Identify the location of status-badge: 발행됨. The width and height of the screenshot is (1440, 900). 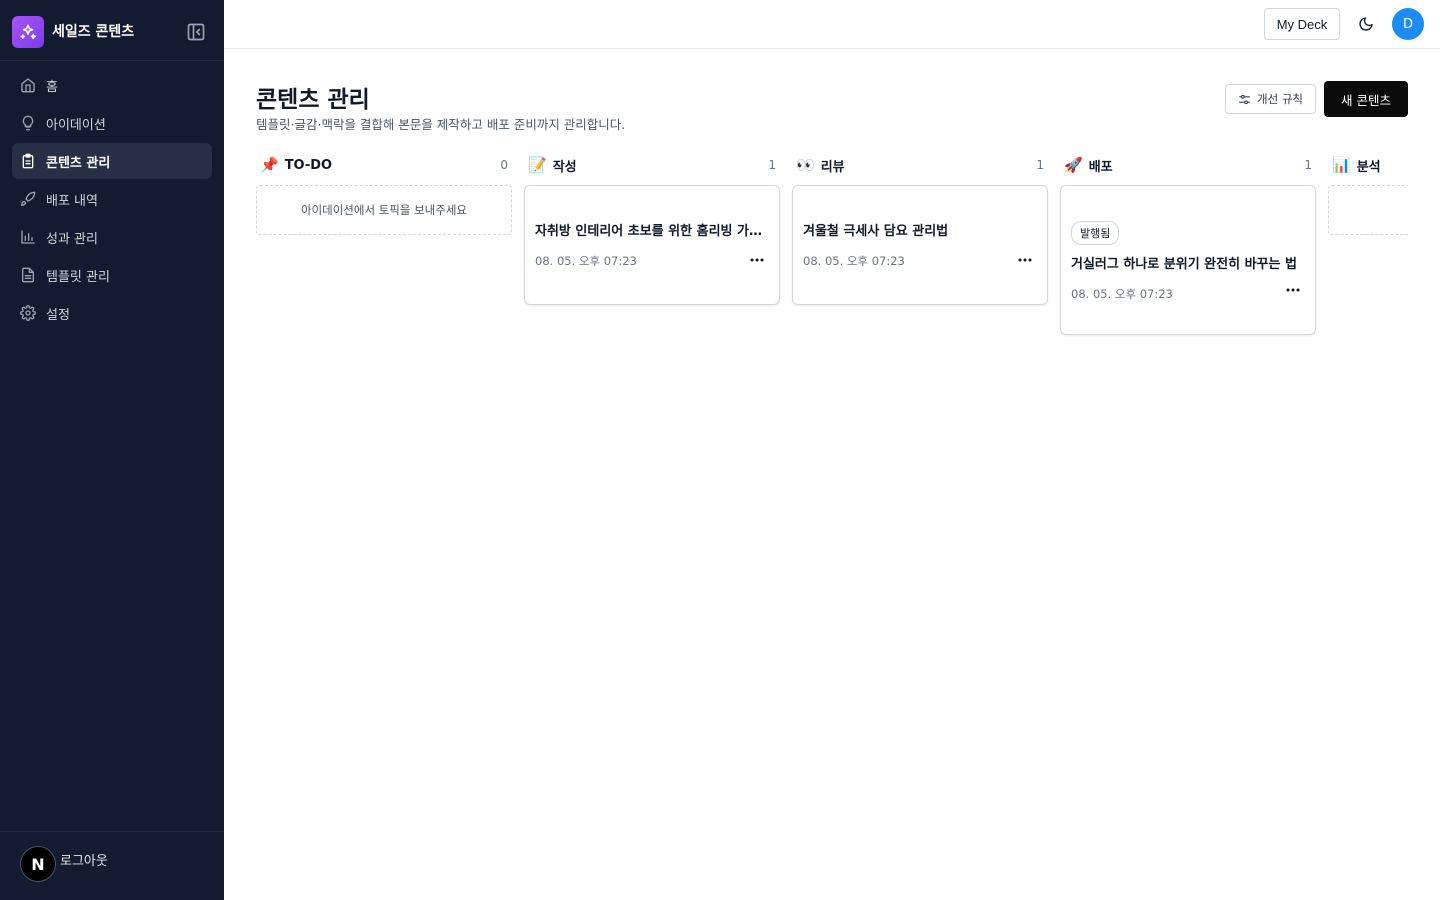
(1095, 233).